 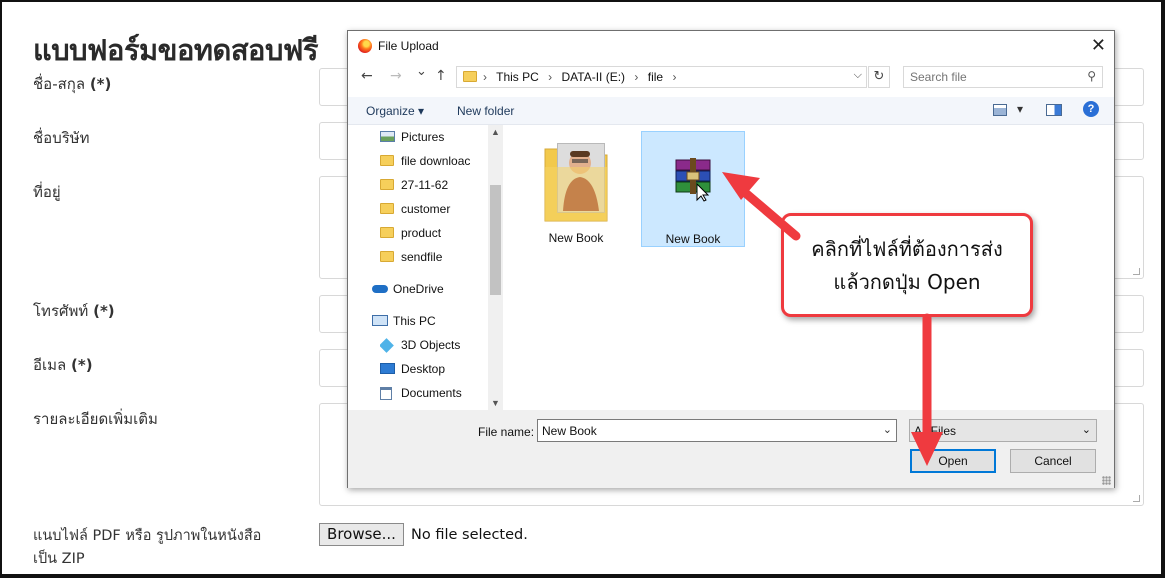 What do you see at coordinates (147, 547) in the screenshot?
I see `upload-label: แนบไฟล์ PDF หรือ รูปภาพในหนังสือ เป็น ZIP` at bounding box center [147, 547].